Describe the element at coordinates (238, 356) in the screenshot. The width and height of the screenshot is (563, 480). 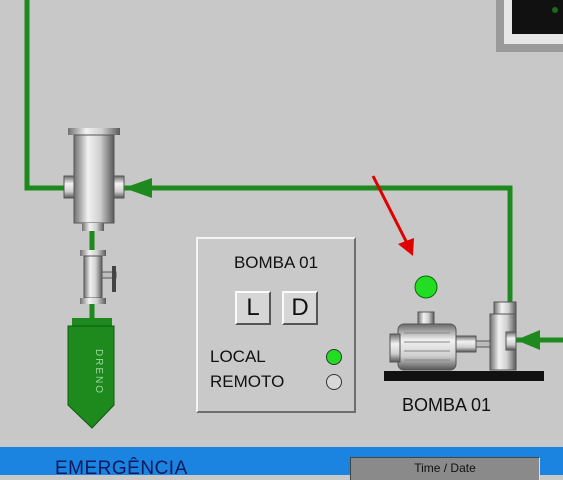
I see `local-label: LOCAL` at that location.